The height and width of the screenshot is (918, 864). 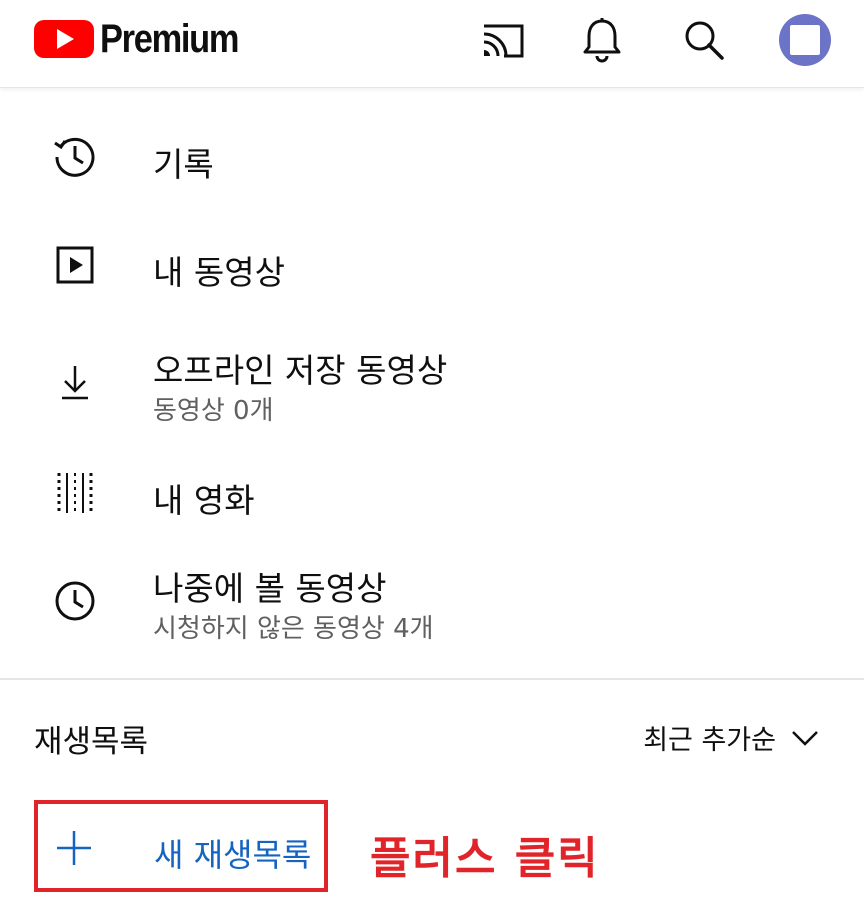 I want to click on menu-item-my-videos: 내 동영상, so click(x=432, y=266).